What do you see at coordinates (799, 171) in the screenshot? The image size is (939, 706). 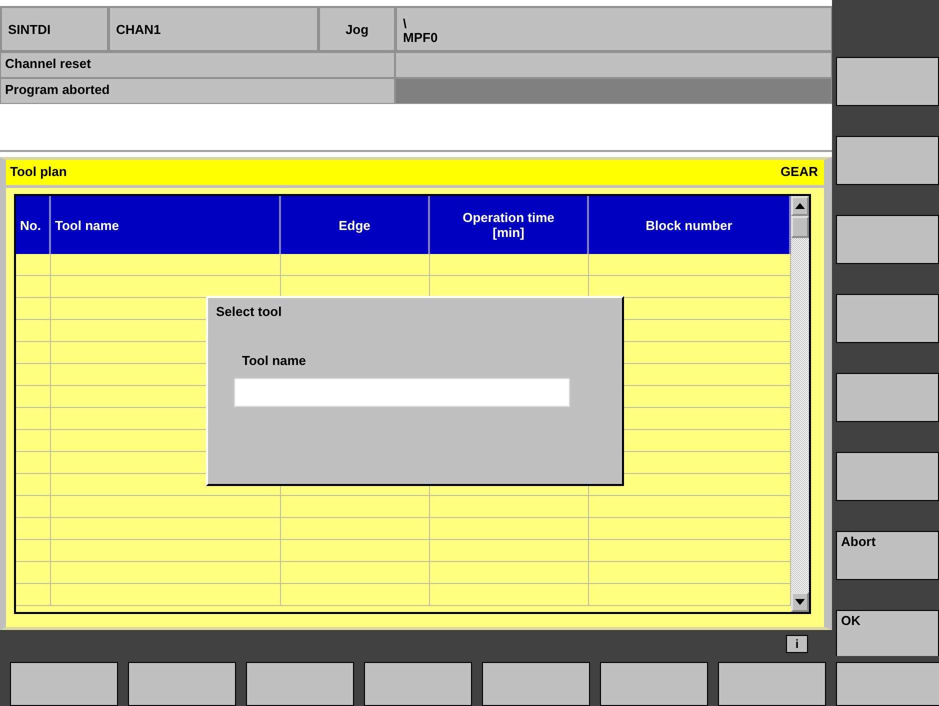 I see `workpiece-name: GEAR` at bounding box center [799, 171].